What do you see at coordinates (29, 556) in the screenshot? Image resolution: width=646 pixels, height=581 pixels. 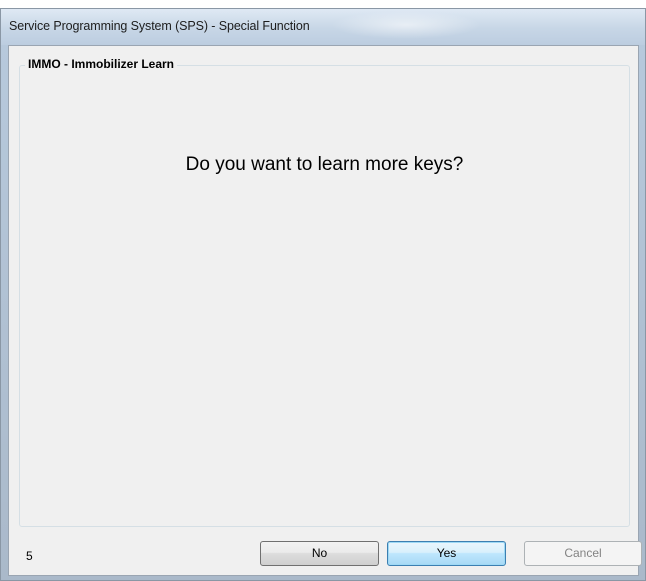 I see `step-number: 5` at bounding box center [29, 556].